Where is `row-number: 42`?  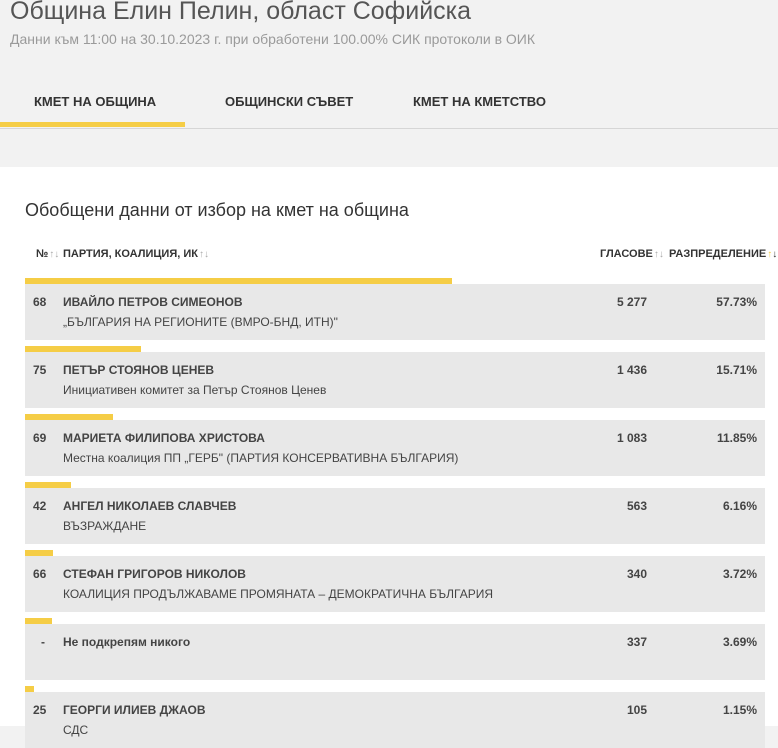 row-number: 42 is located at coordinates (40, 506).